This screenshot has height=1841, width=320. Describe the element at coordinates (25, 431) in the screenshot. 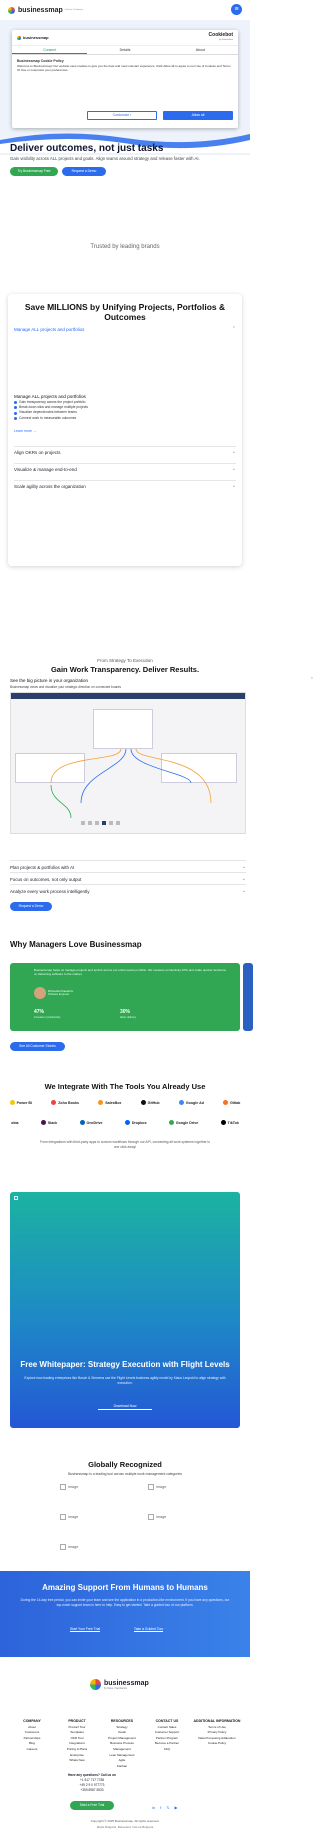

I see `learn-more-link: Learn more →` at that location.